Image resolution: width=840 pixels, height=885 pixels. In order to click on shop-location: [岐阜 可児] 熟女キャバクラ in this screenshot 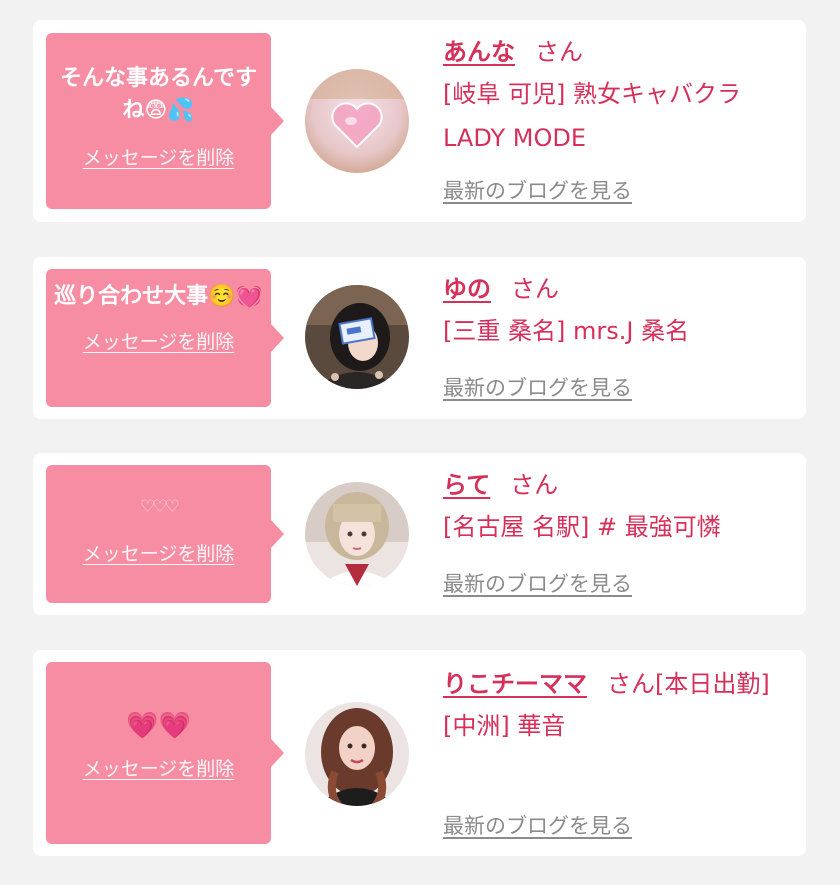, I will do `click(592, 94)`.